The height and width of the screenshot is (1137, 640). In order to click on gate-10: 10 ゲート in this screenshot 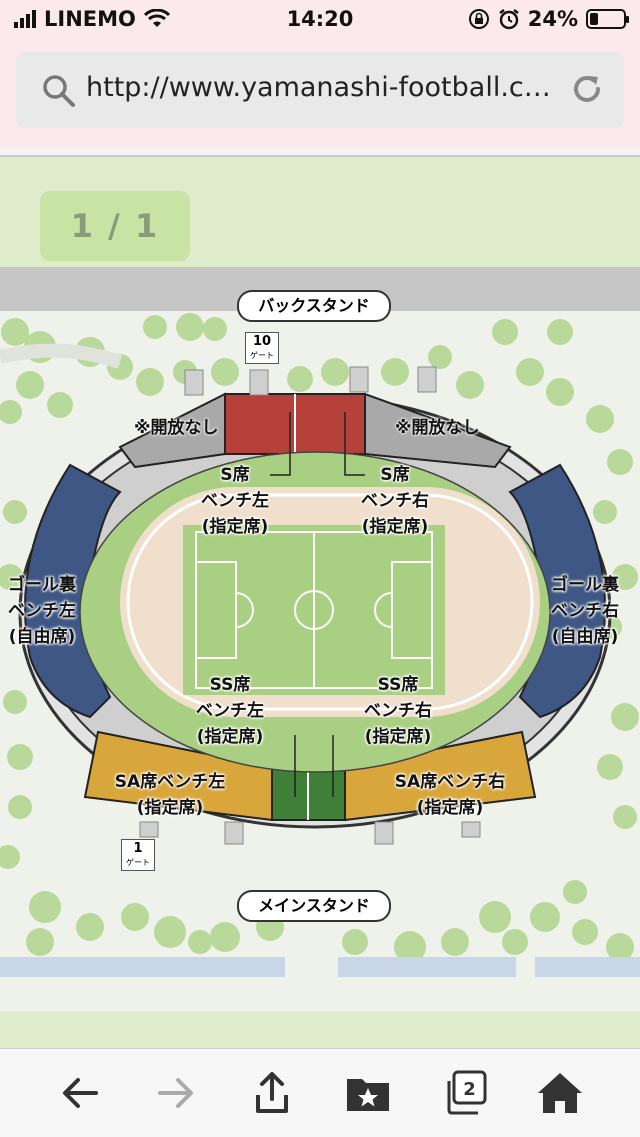, I will do `click(262, 348)`.